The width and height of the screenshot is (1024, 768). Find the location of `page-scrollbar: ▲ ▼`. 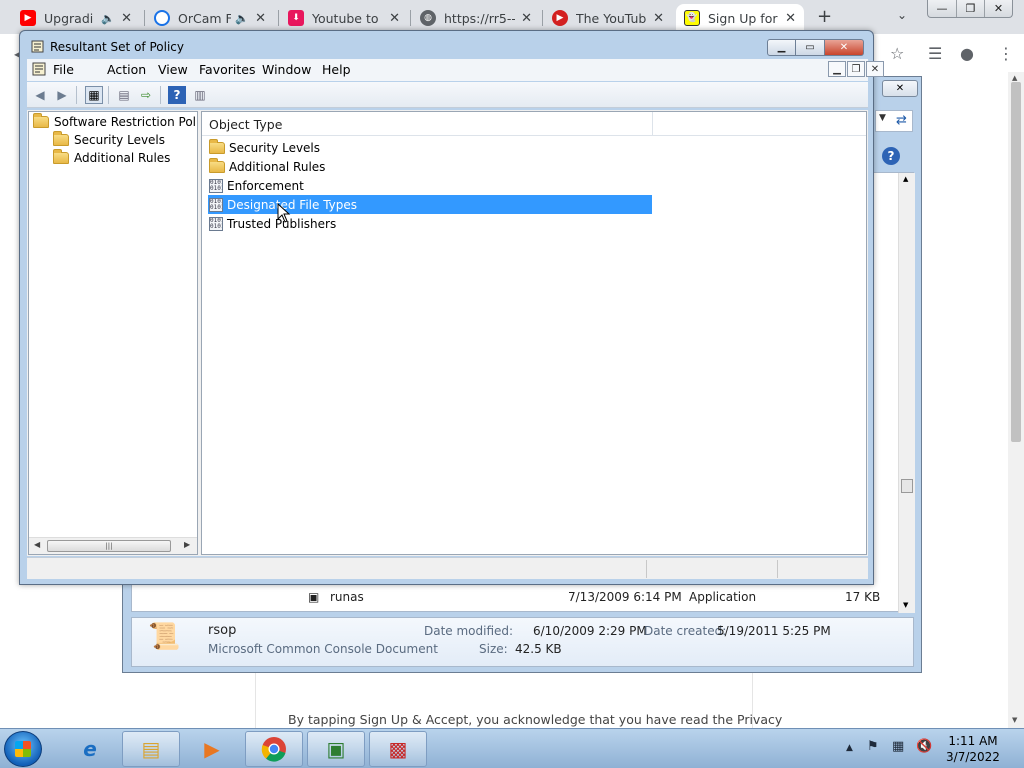

page-scrollbar: ▲ ▼ is located at coordinates (1016, 400).